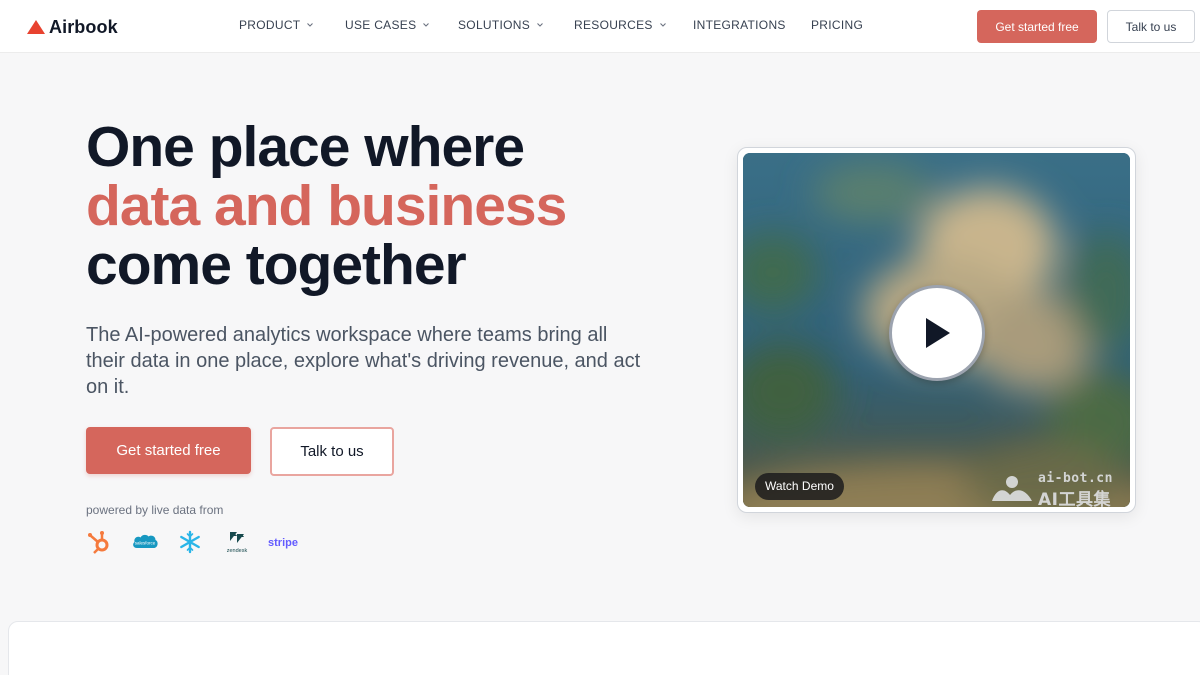 The image size is (1200, 675). What do you see at coordinates (276, 265) in the screenshot?
I see `headline-line-3: come together` at bounding box center [276, 265].